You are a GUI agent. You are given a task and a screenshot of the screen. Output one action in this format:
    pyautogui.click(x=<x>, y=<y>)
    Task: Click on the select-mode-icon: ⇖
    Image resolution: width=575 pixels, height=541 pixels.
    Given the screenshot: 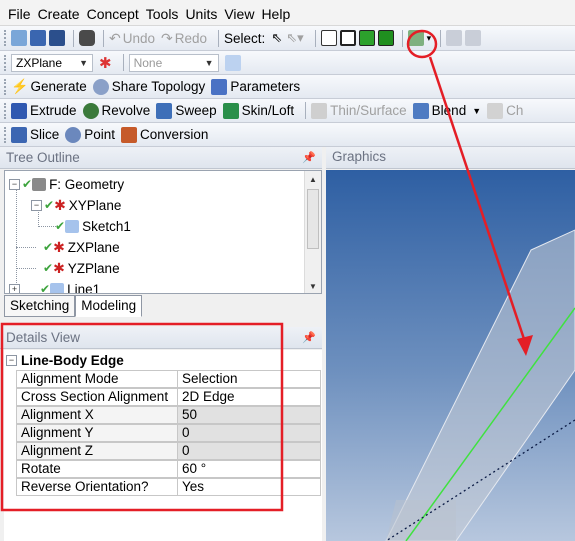 What is the action you would take?
    pyautogui.click(x=276, y=38)
    